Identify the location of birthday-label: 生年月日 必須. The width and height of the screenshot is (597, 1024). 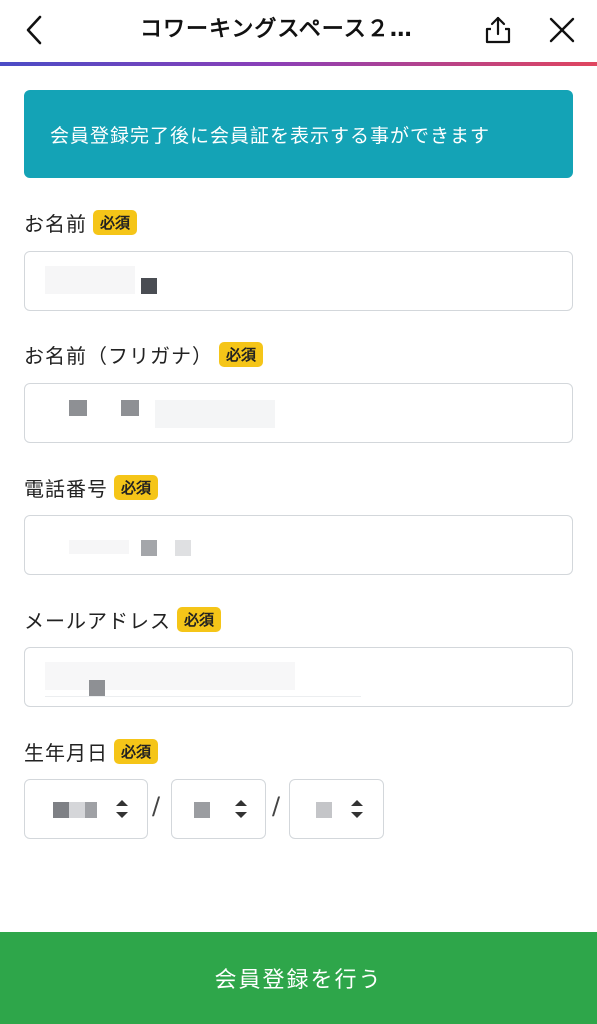
(91, 751).